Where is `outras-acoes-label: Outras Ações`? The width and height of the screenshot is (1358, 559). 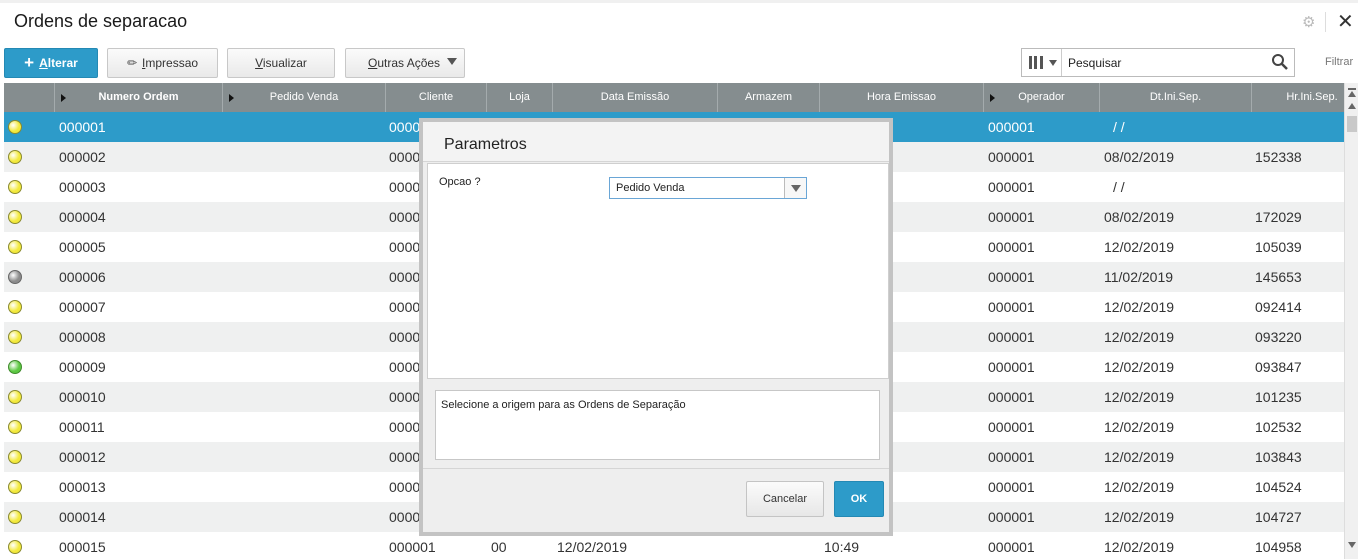 outras-acoes-label: Outras Ações is located at coordinates (404, 63).